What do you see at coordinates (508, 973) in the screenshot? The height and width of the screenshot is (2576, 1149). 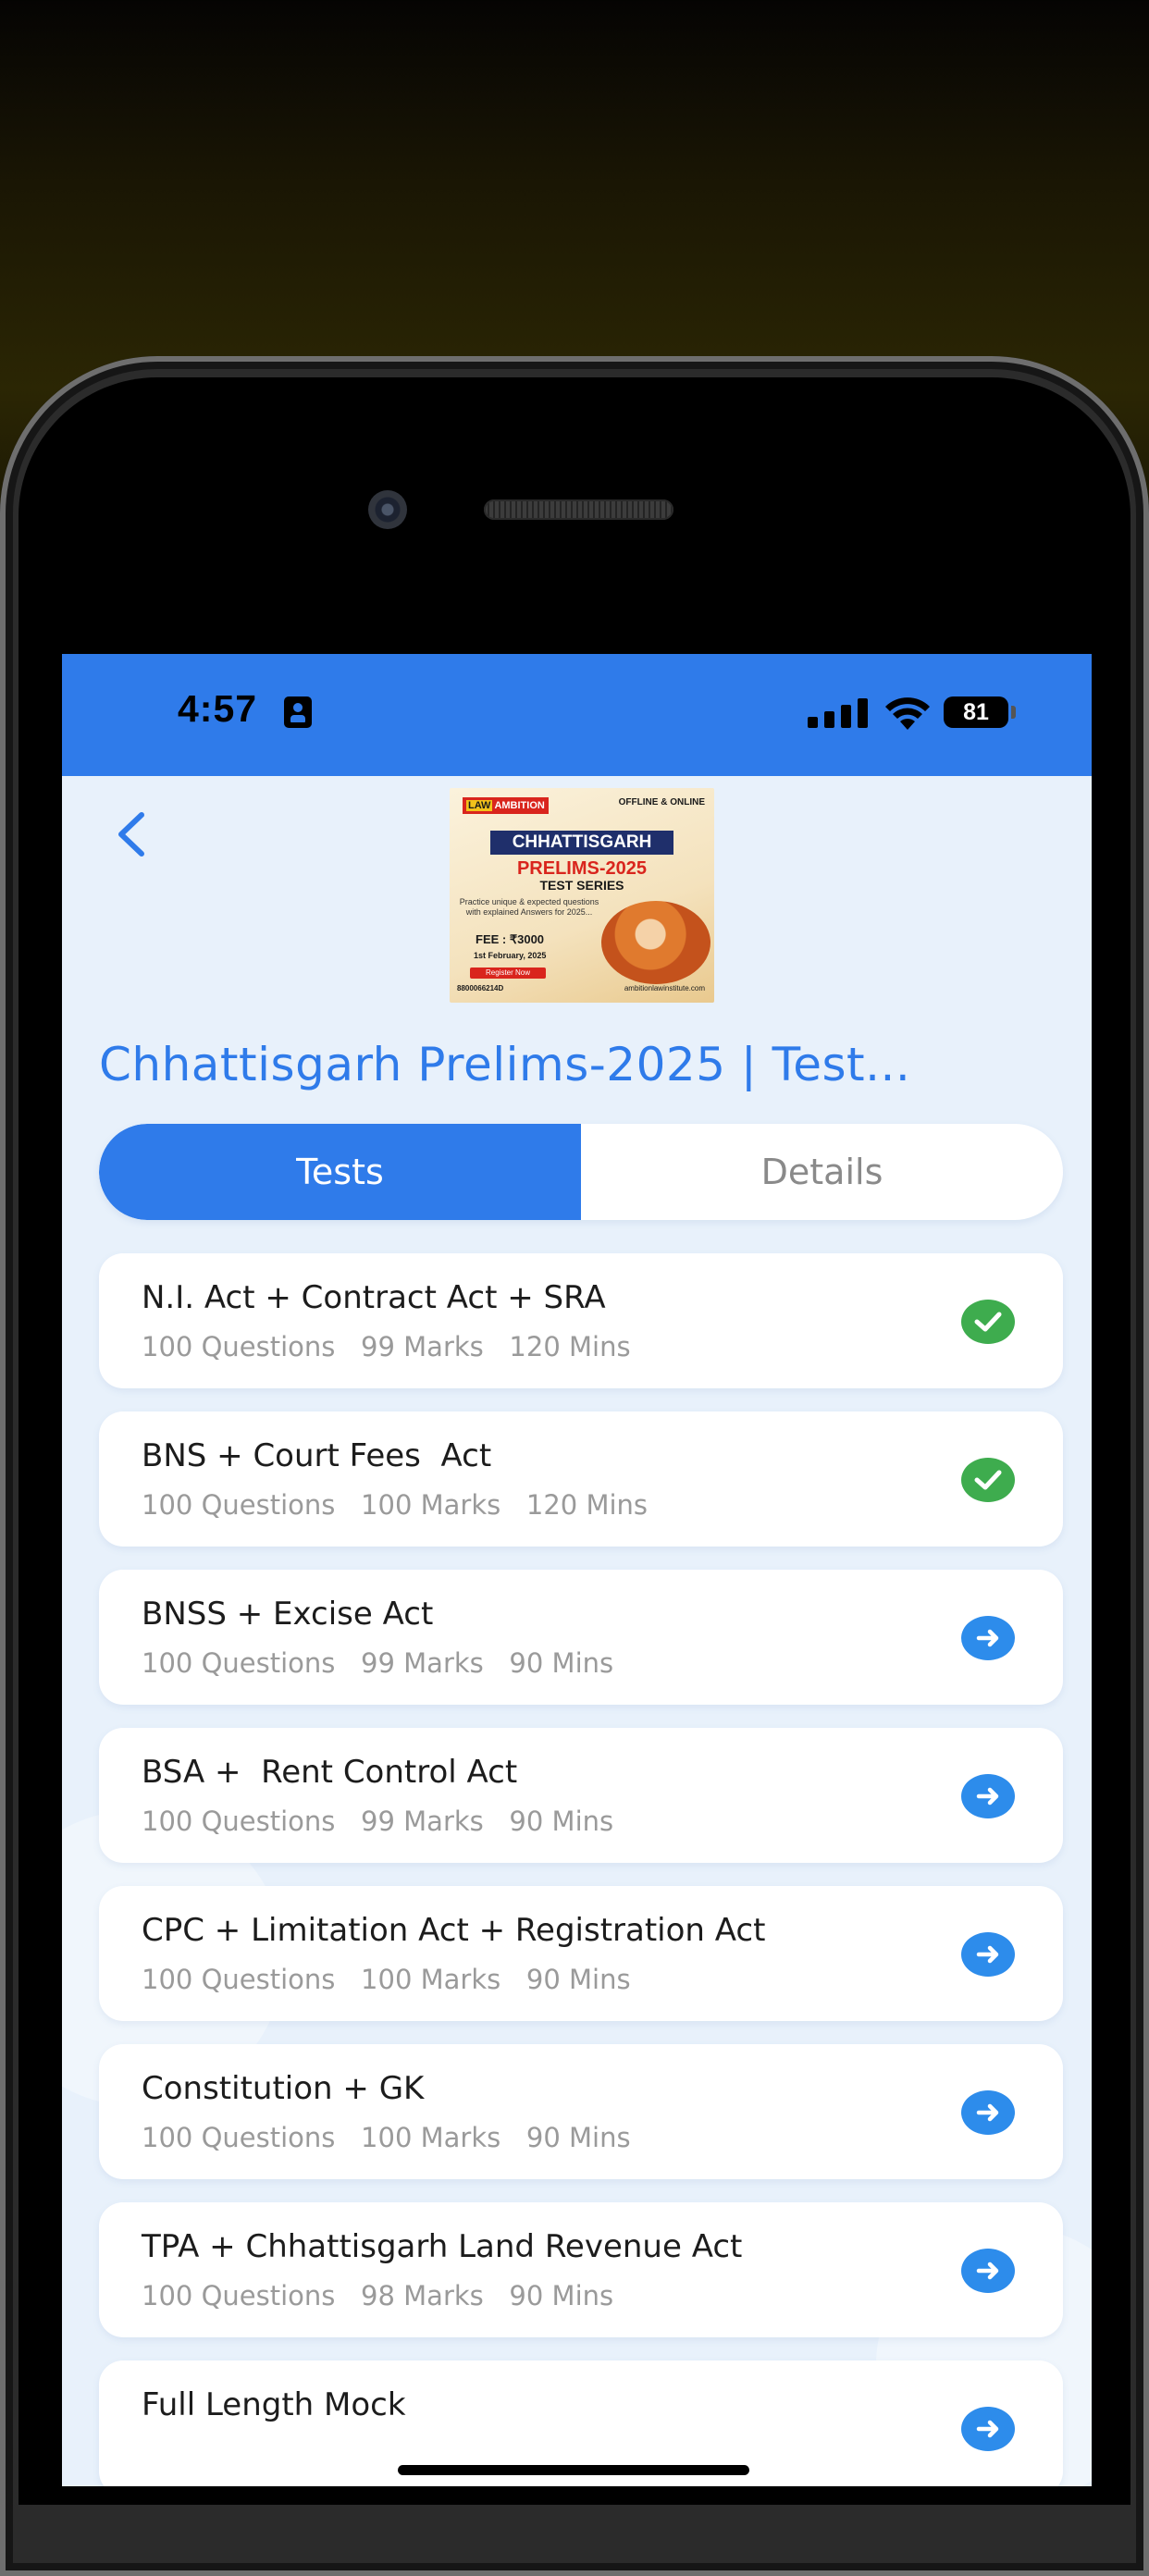 I see `banner-register: Register Now` at bounding box center [508, 973].